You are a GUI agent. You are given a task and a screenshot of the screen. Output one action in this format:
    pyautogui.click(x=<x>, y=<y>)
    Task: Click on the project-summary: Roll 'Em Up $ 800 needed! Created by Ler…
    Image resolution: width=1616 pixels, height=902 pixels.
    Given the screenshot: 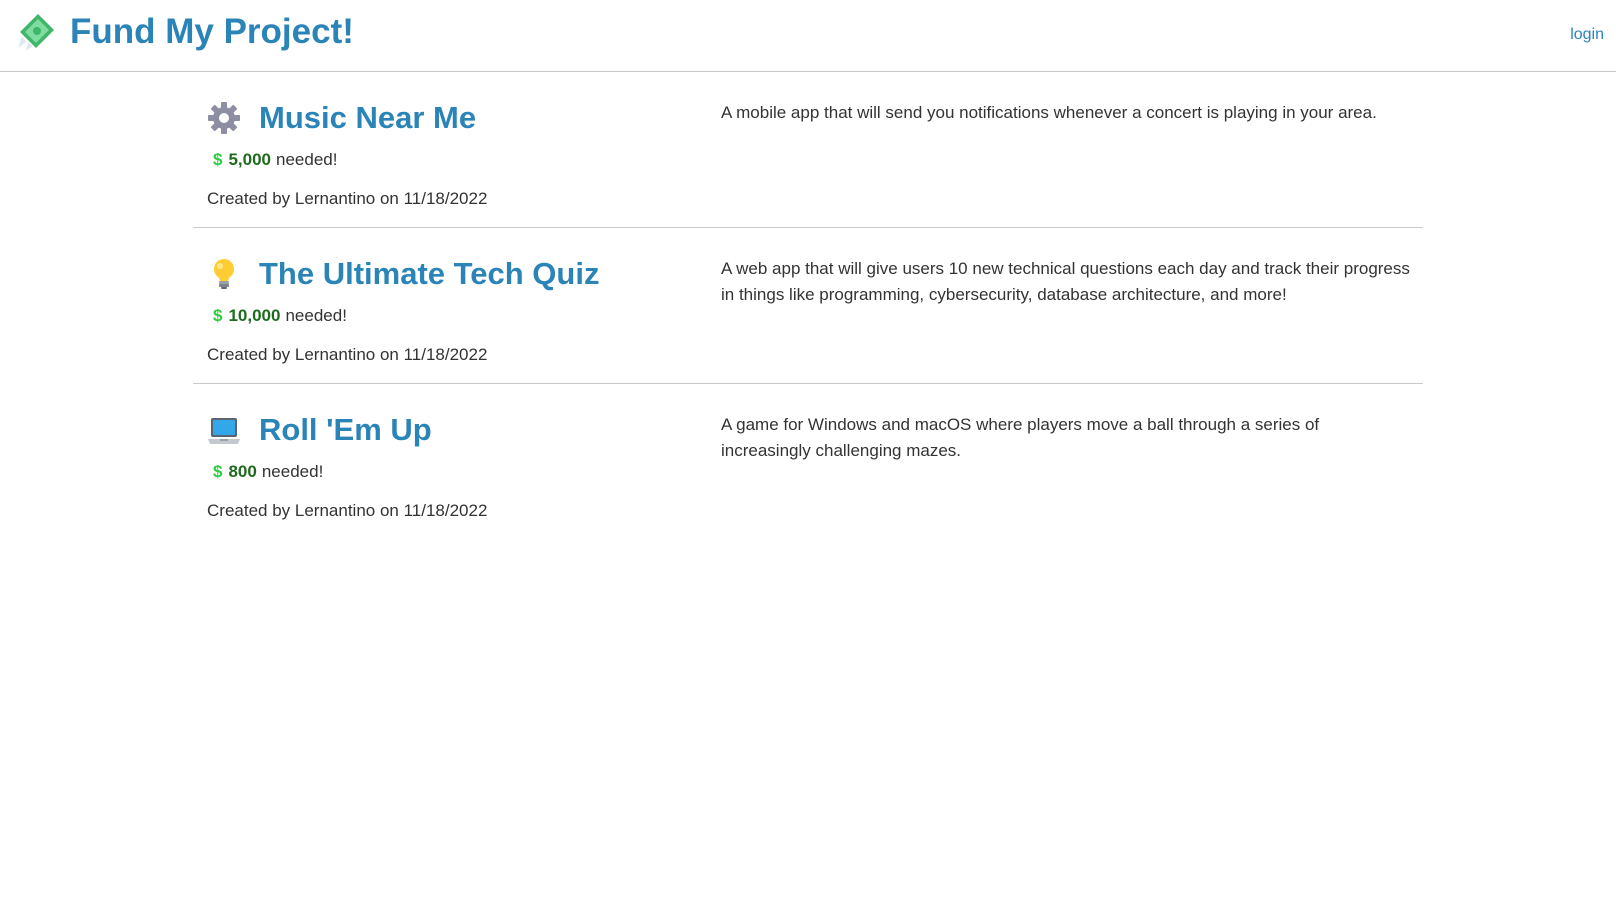 What is the action you would take?
    pyautogui.click(x=447, y=464)
    